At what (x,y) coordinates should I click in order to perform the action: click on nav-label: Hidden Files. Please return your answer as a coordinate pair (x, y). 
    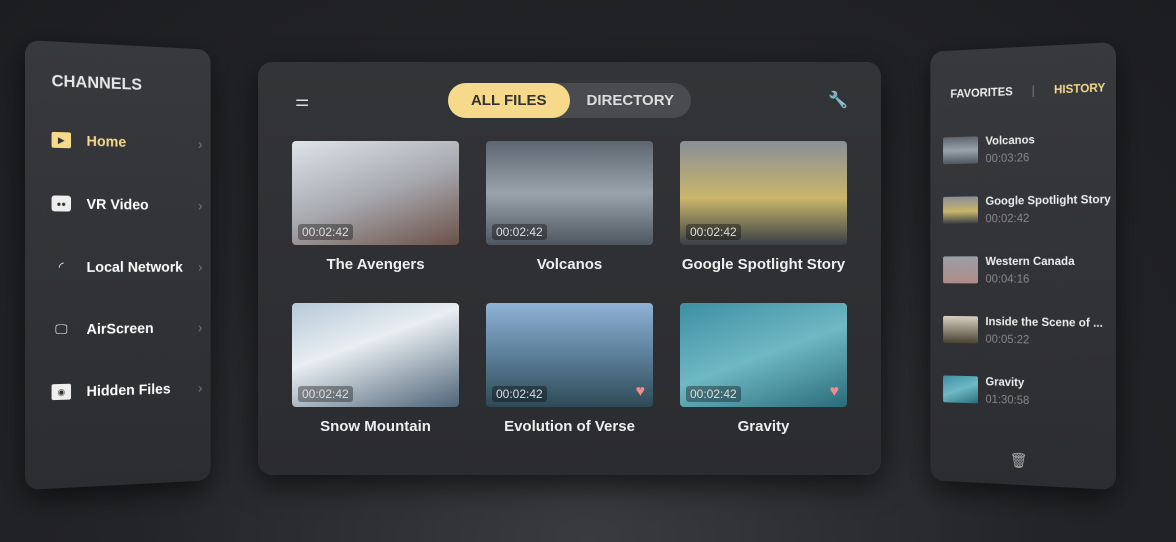
    Looking at the image, I should click on (128, 390).